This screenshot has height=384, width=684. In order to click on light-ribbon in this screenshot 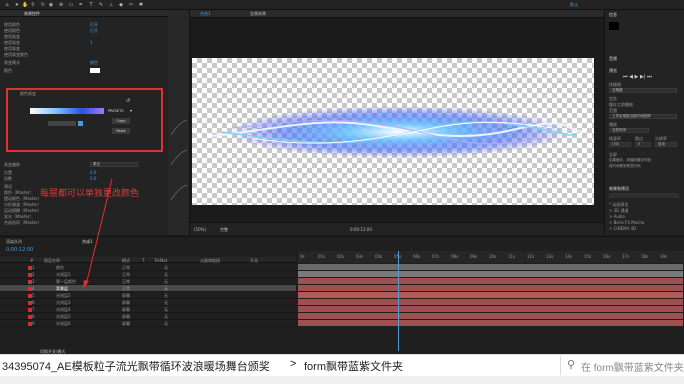, I will do `click(397, 132)`.